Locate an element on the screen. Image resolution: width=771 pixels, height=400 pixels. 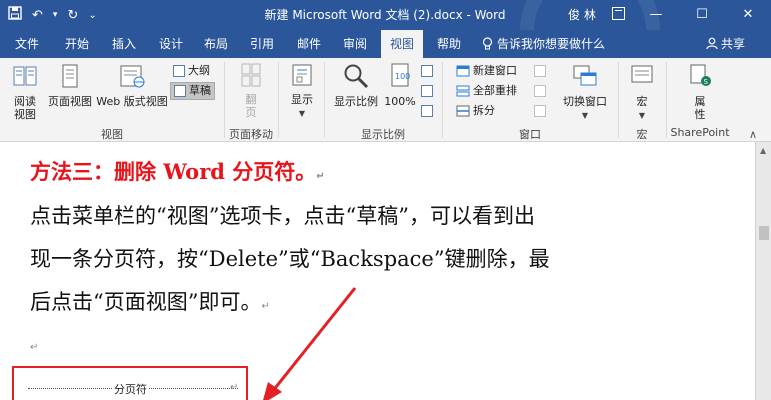
macros-button: 宏 ▼ is located at coordinates (642, 92).